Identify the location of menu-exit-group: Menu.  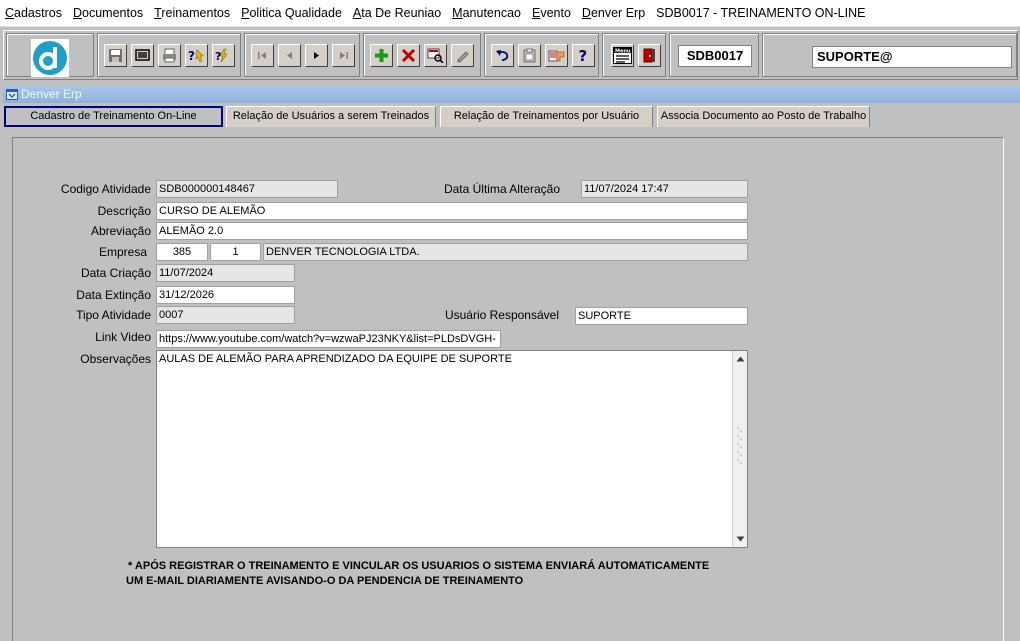
(634, 55).